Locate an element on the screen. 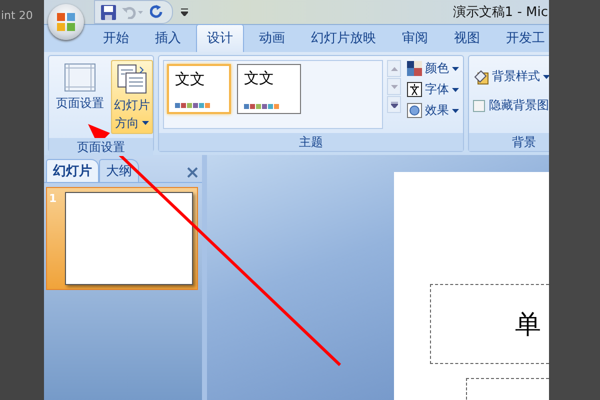  up-arrow-icon is located at coordinates (394, 68).